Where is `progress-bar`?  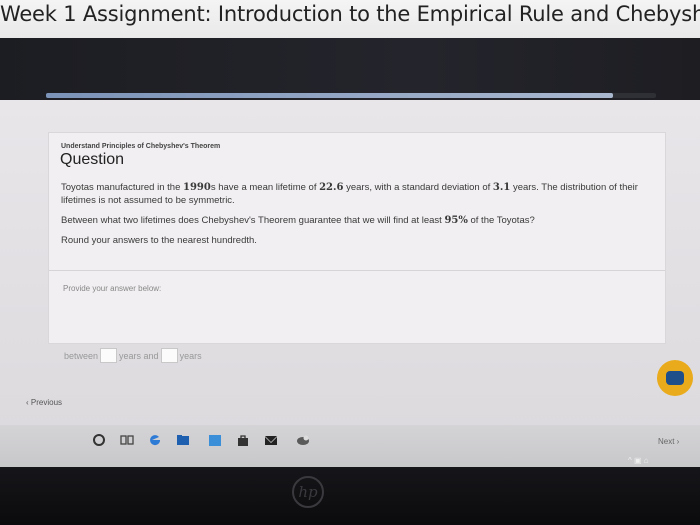
progress-bar is located at coordinates (351, 95).